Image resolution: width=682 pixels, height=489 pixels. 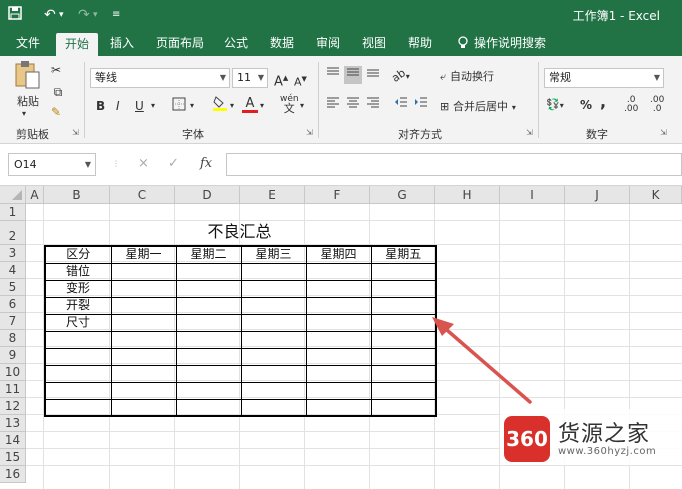 I want to click on accounting-format-button: 💱▾, so click(x=555, y=105).